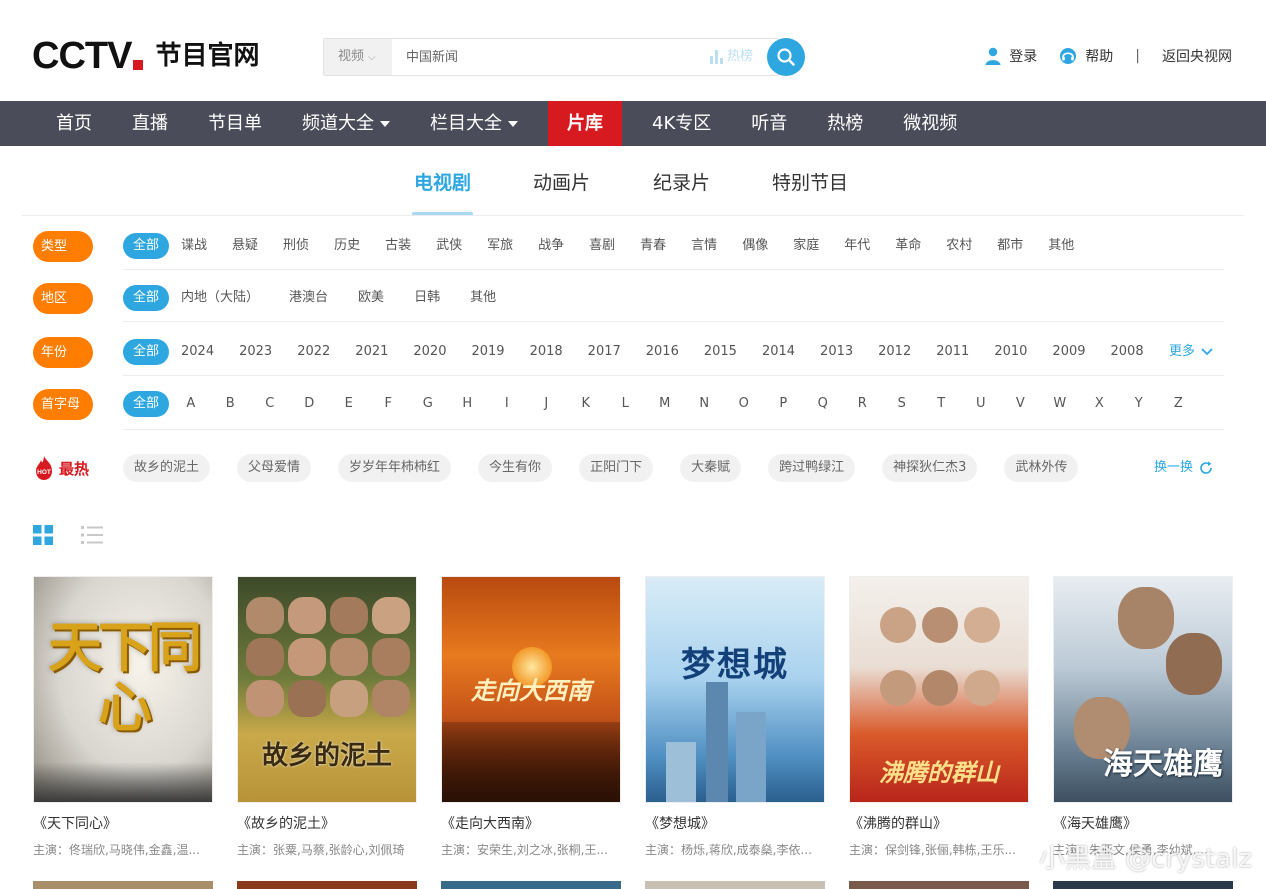  I want to click on list-view-icon, so click(92, 535).